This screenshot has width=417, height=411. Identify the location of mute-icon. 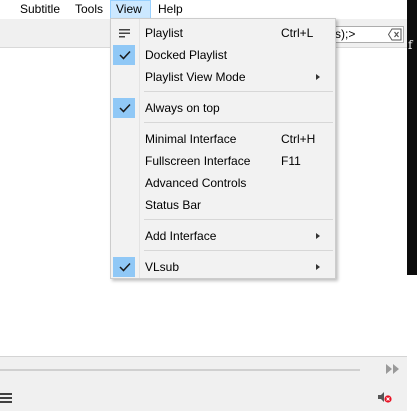
(385, 398).